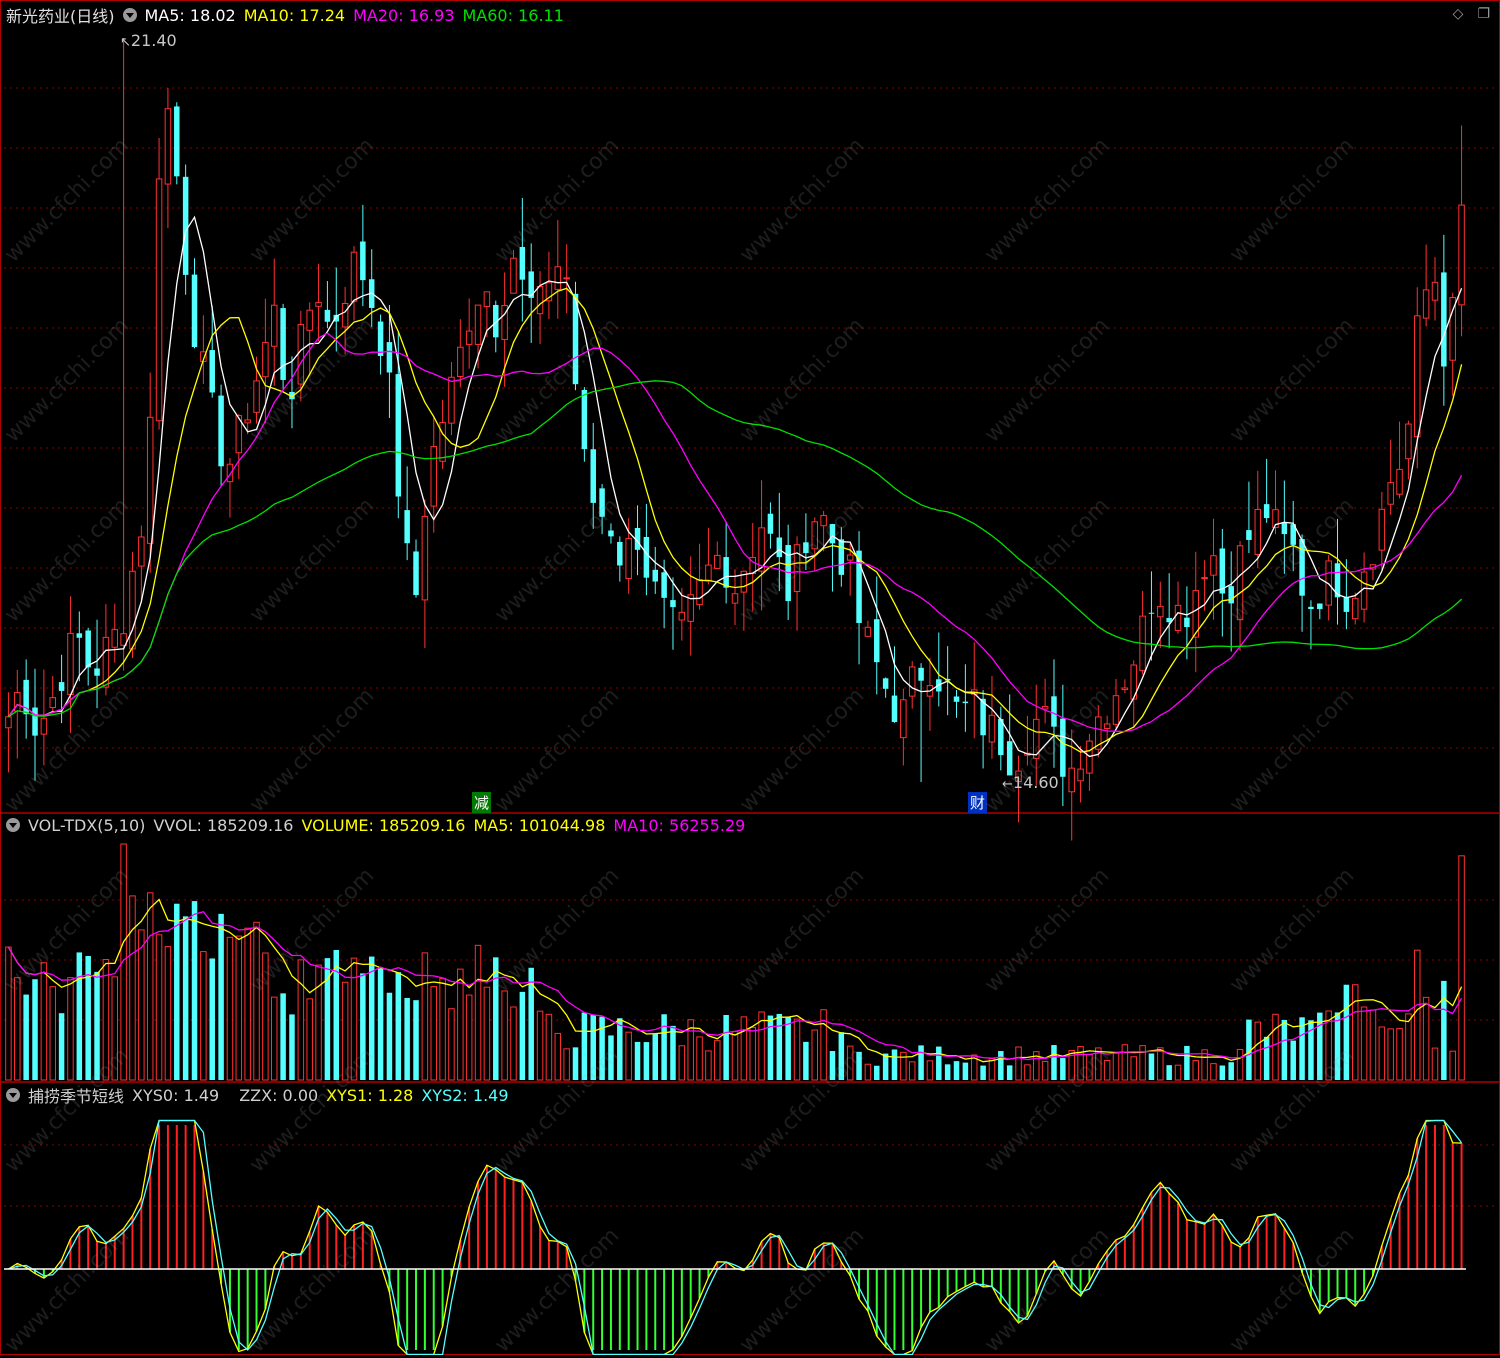 The width and height of the screenshot is (1500, 1358). What do you see at coordinates (482, 802) in the screenshot?
I see `event-tag-jian: 减` at bounding box center [482, 802].